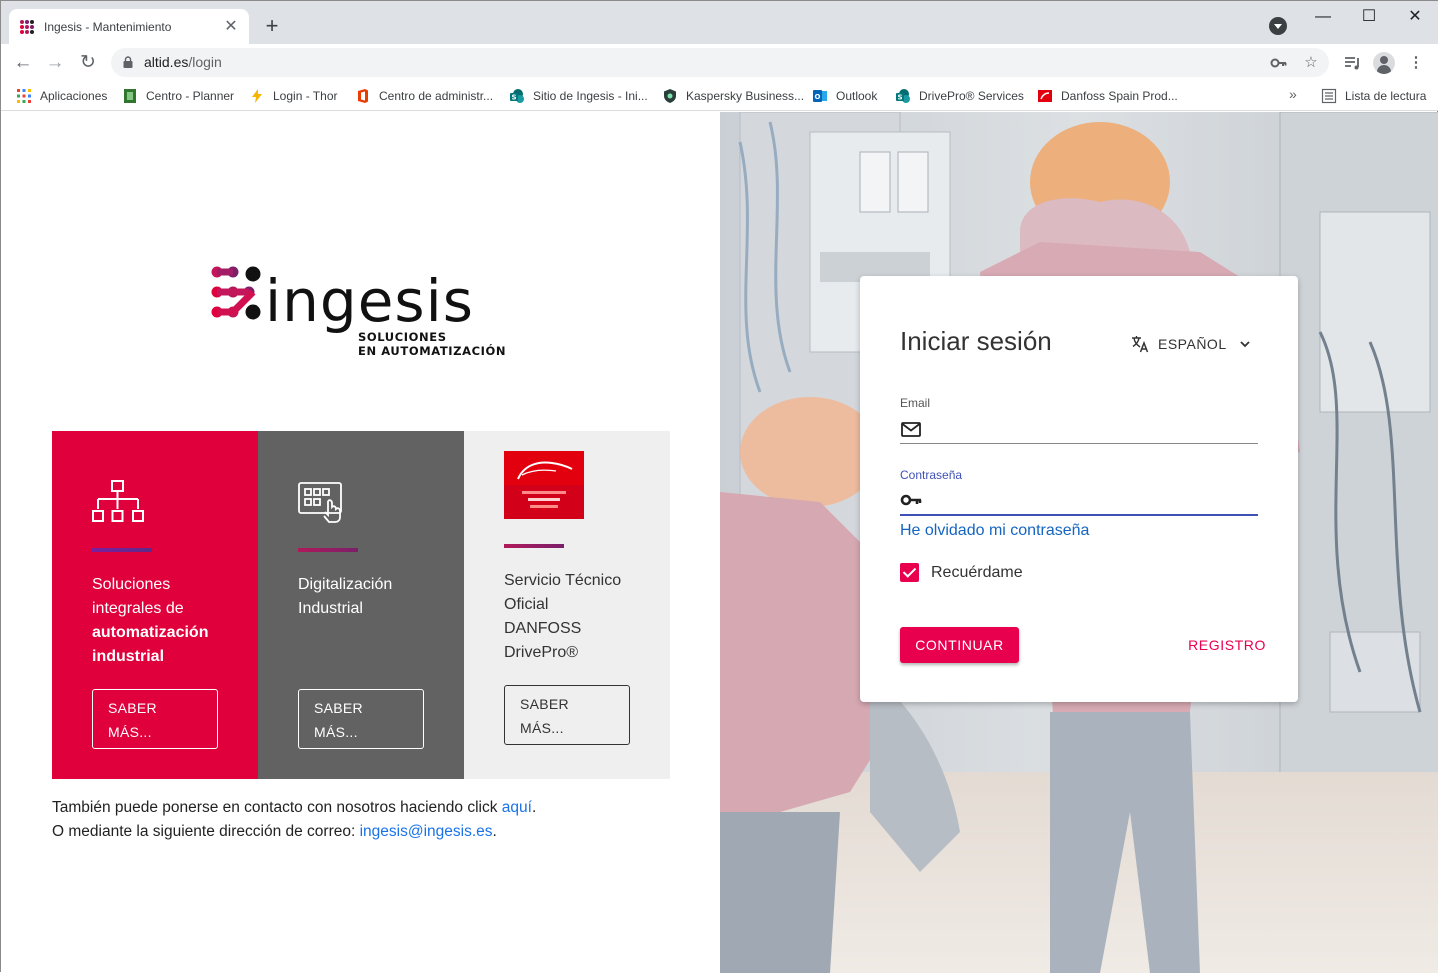  I want to click on office-icon, so click(363, 96).